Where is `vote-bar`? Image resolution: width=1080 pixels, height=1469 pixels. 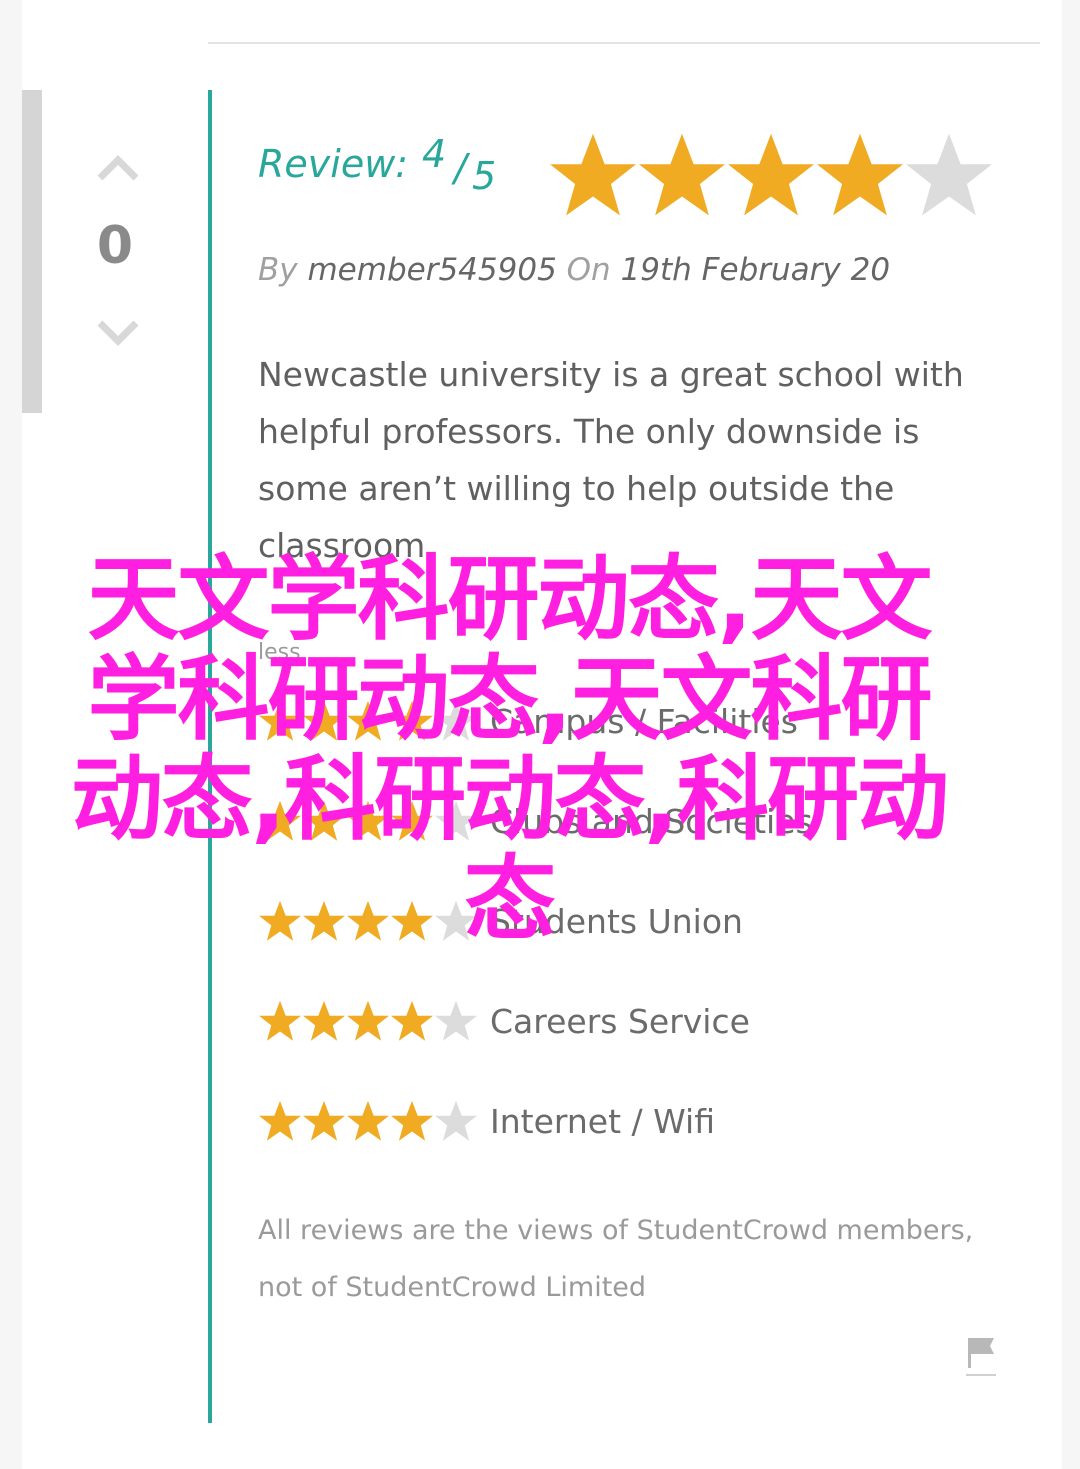
vote-bar is located at coordinates (32, 251).